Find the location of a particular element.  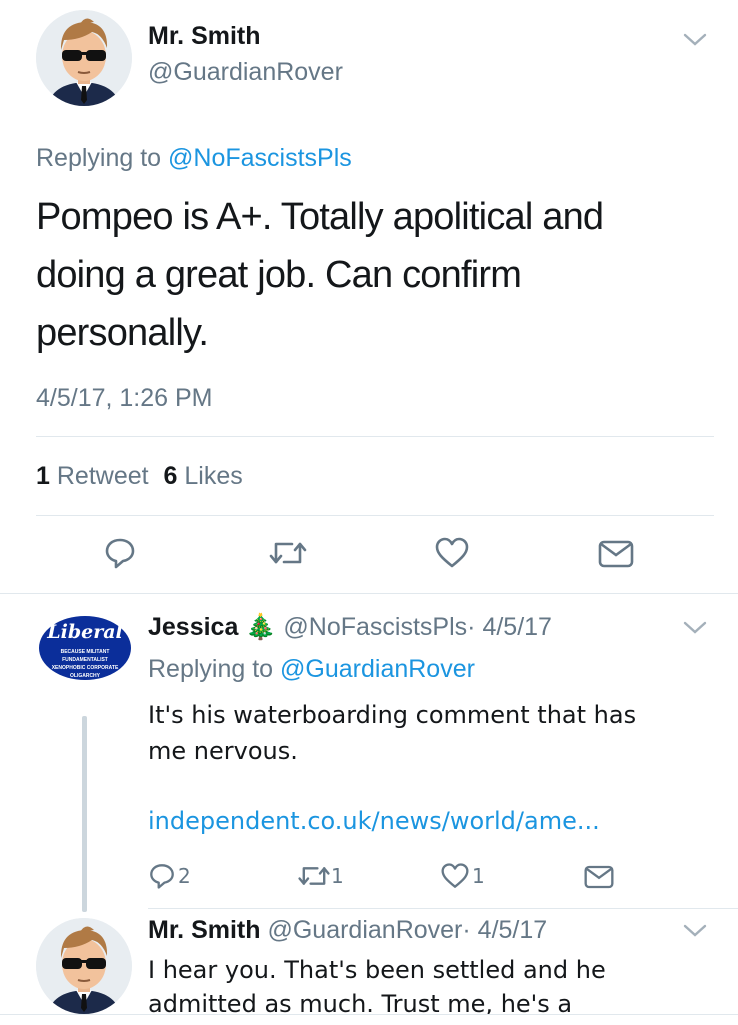

likes-stat: 6 Likes is located at coordinates (203, 476).